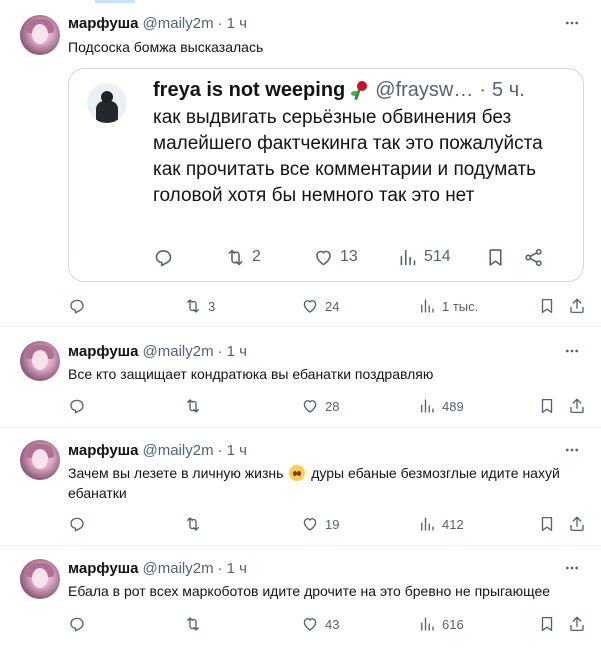 The image size is (601, 653). I want to click on views-button: 1 тыс., so click(448, 306).